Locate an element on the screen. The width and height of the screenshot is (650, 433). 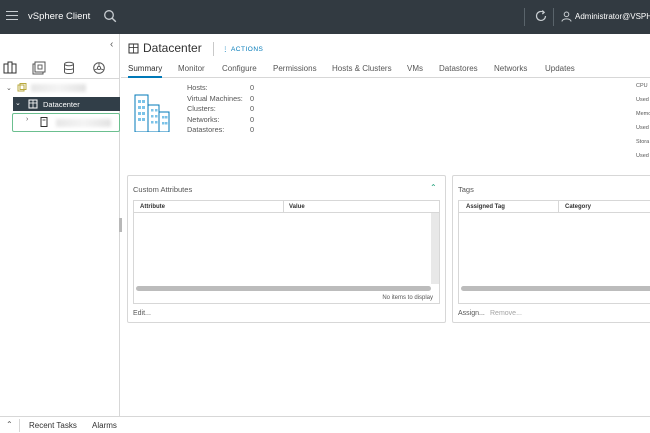
page-title: Datacenter is located at coordinates (172, 48).